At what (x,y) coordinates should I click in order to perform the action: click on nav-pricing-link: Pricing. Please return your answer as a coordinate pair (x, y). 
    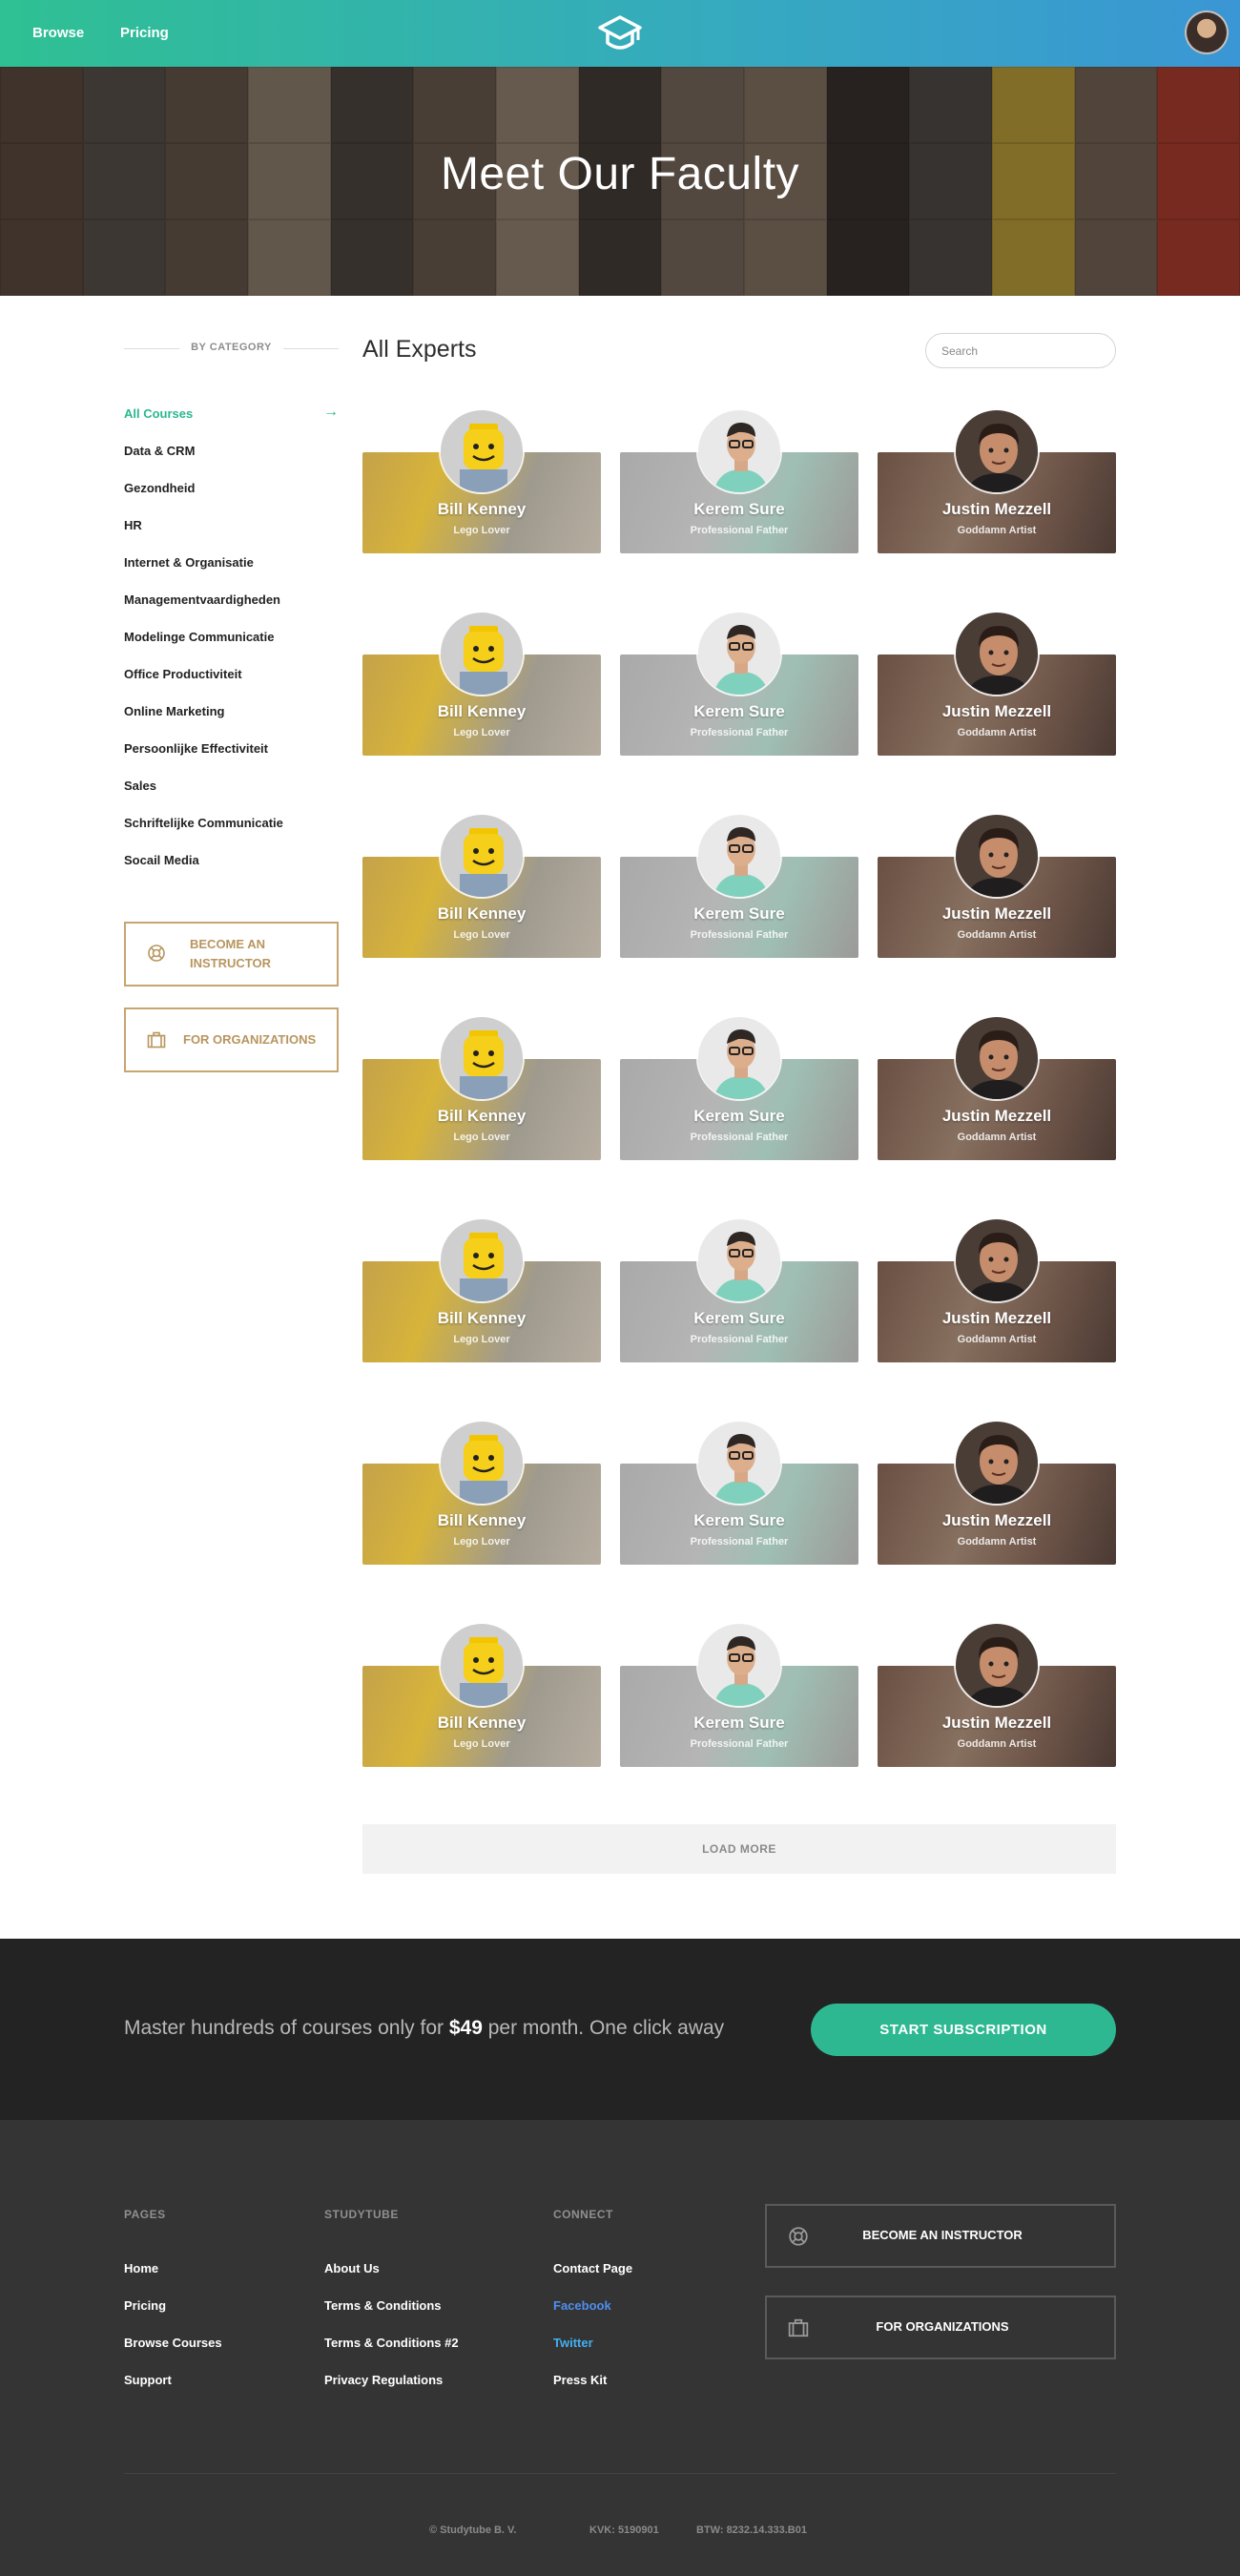
    Looking at the image, I should click on (145, 33).